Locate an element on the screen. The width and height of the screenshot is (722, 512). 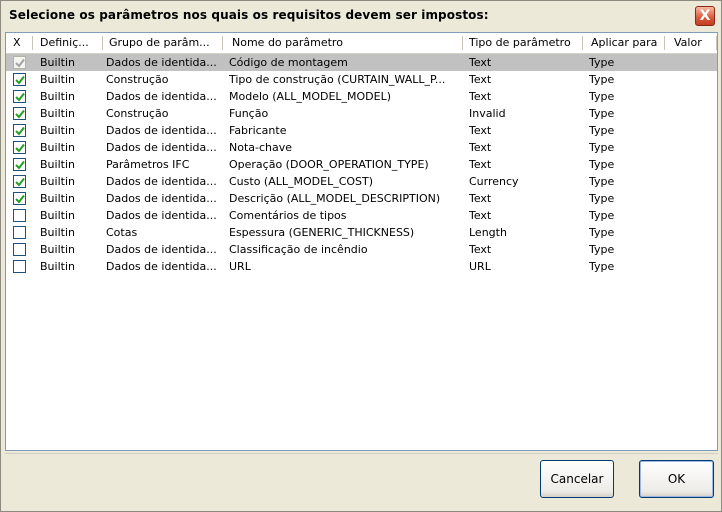
cell-name: Custo (ALL_MODEL_COST) is located at coordinates (301, 181).